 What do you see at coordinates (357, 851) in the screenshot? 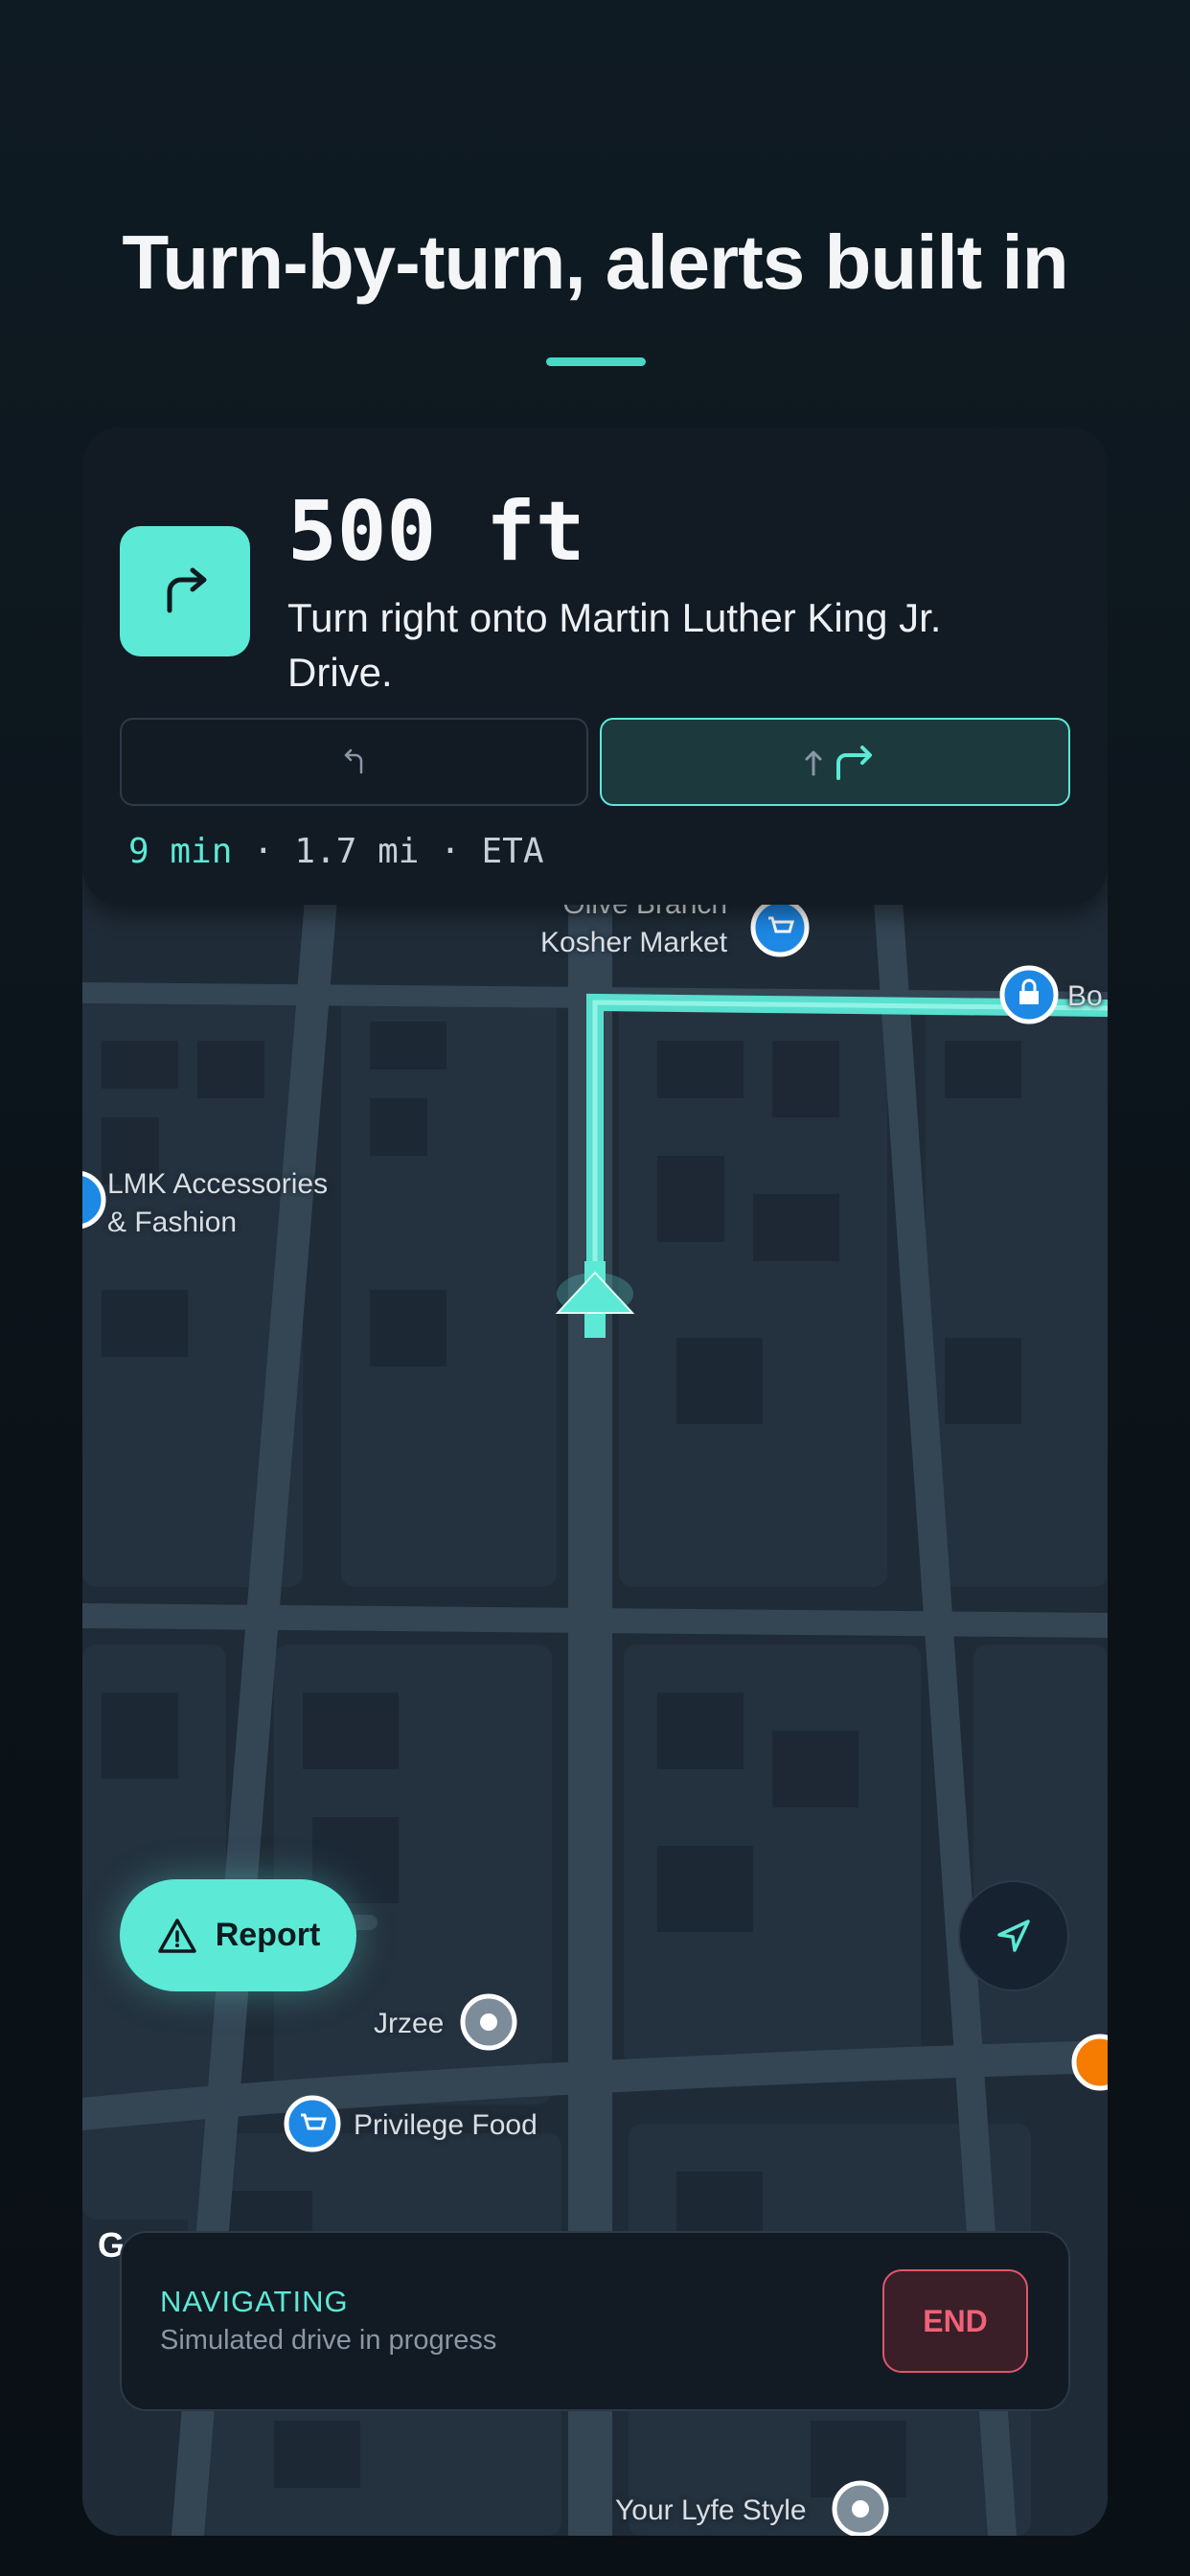
I see `eta-distance: 1.7 mi` at bounding box center [357, 851].